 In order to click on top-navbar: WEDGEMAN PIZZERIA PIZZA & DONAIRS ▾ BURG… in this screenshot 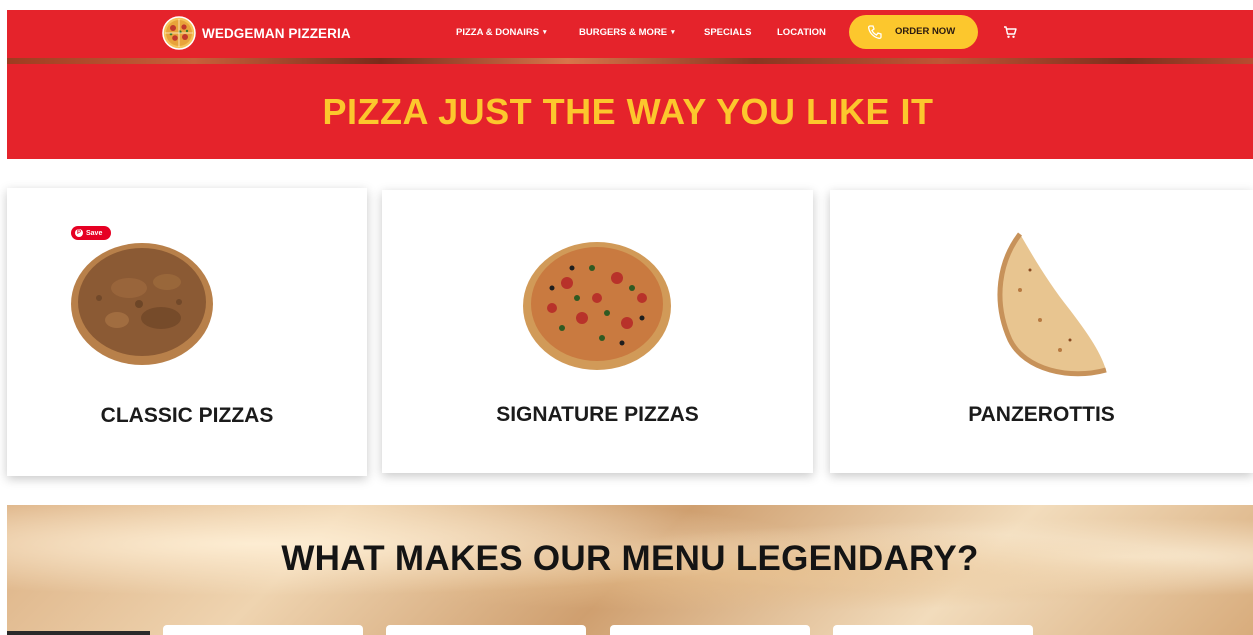, I will do `click(630, 34)`.